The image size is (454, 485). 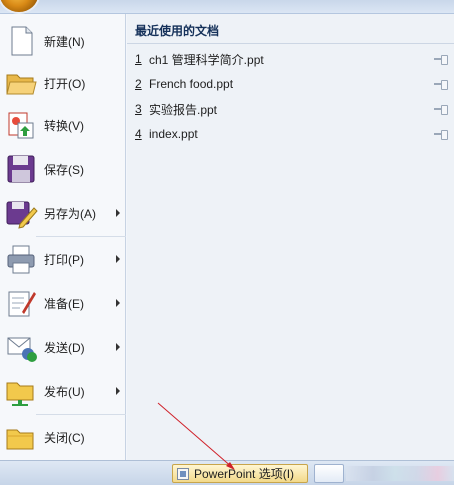 I want to click on menu-item-label: 保存(S), so click(x=64, y=169).